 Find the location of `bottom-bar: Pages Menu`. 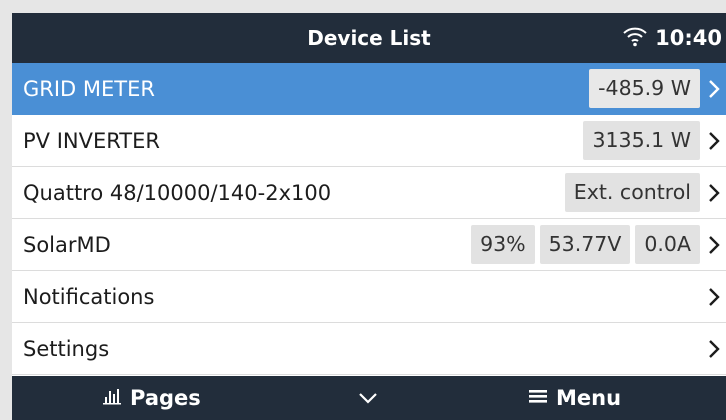

bottom-bar: Pages Menu is located at coordinates (369, 398).